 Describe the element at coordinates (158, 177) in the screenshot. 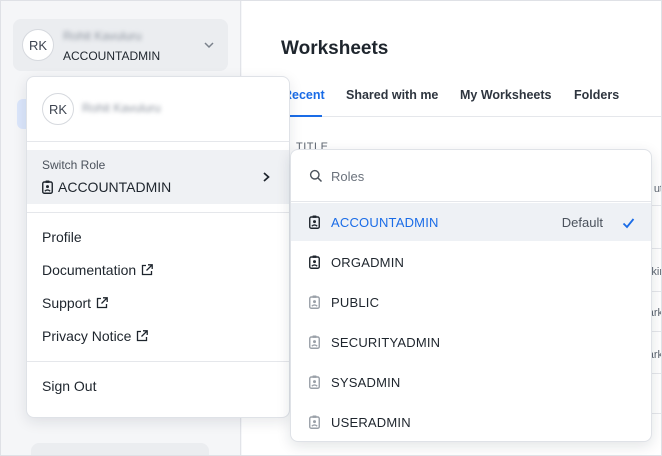

I see `switch-role-item: Switch Role ACCOUNTADMIN` at that location.